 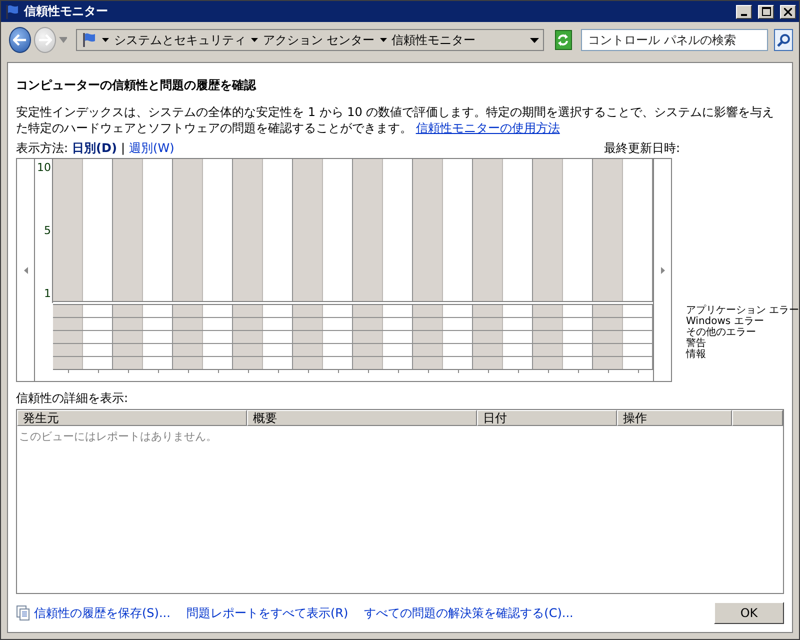 I want to click on right-arrow-icon, so click(x=662, y=270).